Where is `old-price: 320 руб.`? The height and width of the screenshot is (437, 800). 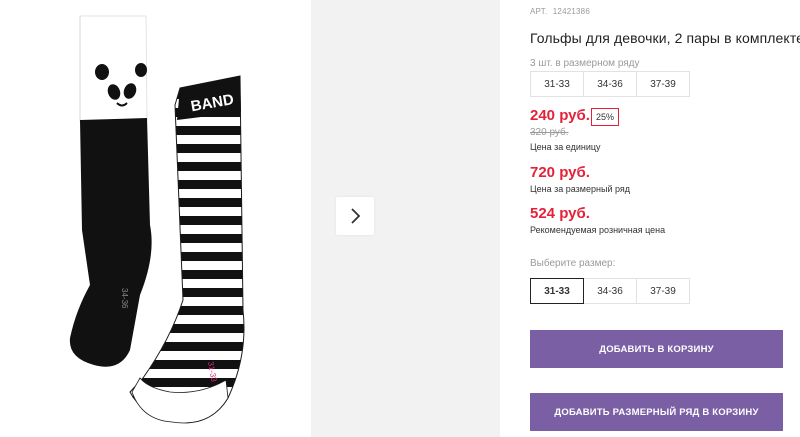 old-price: 320 руб. is located at coordinates (549, 132).